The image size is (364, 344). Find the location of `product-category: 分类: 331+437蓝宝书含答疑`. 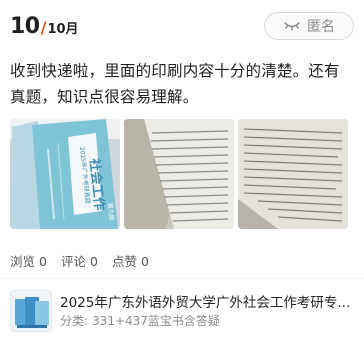

product-category: 分类: 331+437蓝宝书含答疑 is located at coordinates (206, 320).